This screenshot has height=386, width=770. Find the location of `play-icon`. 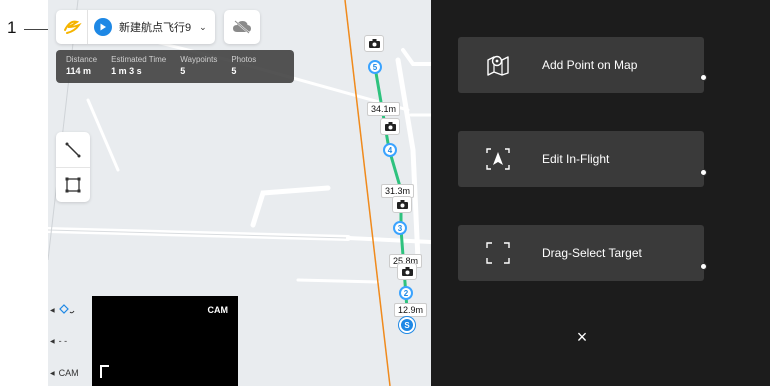

play-icon is located at coordinates (103, 27).